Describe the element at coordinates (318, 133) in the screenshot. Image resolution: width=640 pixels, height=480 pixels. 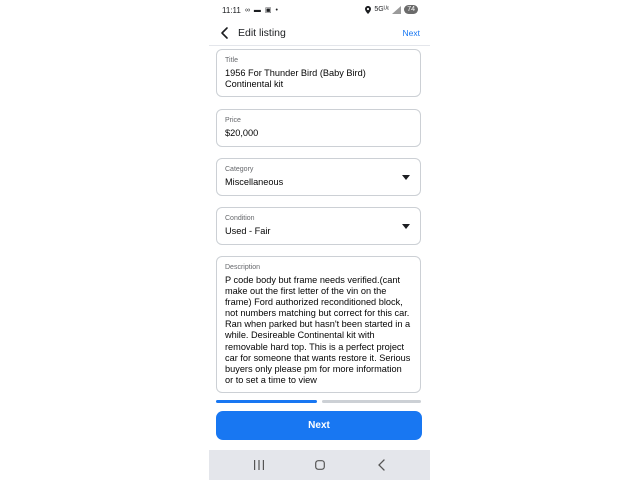
I see `price-input: $20,000` at that location.